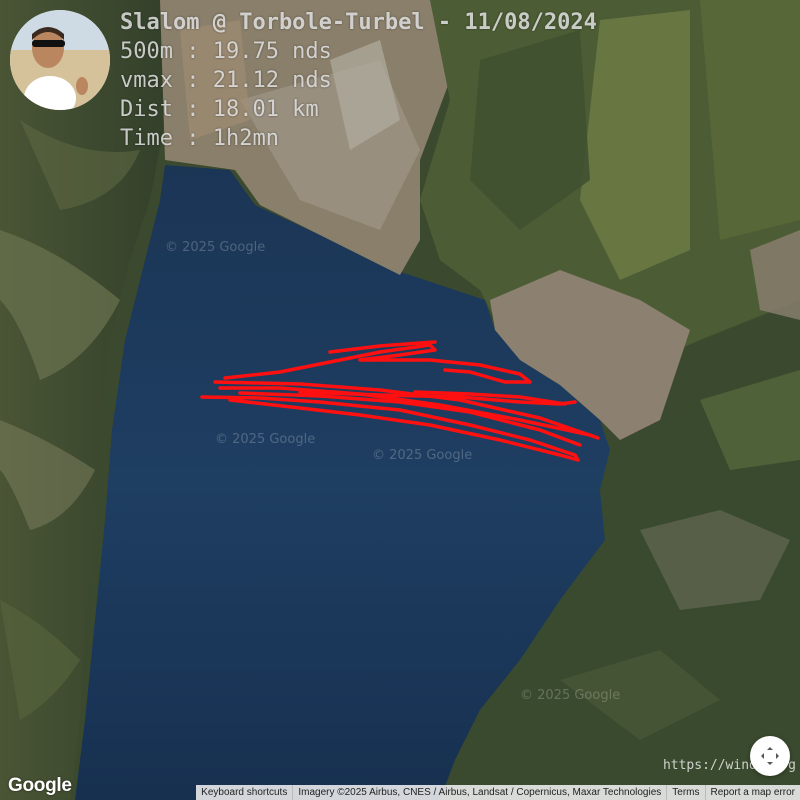 The height and width of the screenshot is (800, 800). What do you see at coordinates (685, 792) in the screenshot?
I see `terms-link: Terms` at bounding box center [685, 792].